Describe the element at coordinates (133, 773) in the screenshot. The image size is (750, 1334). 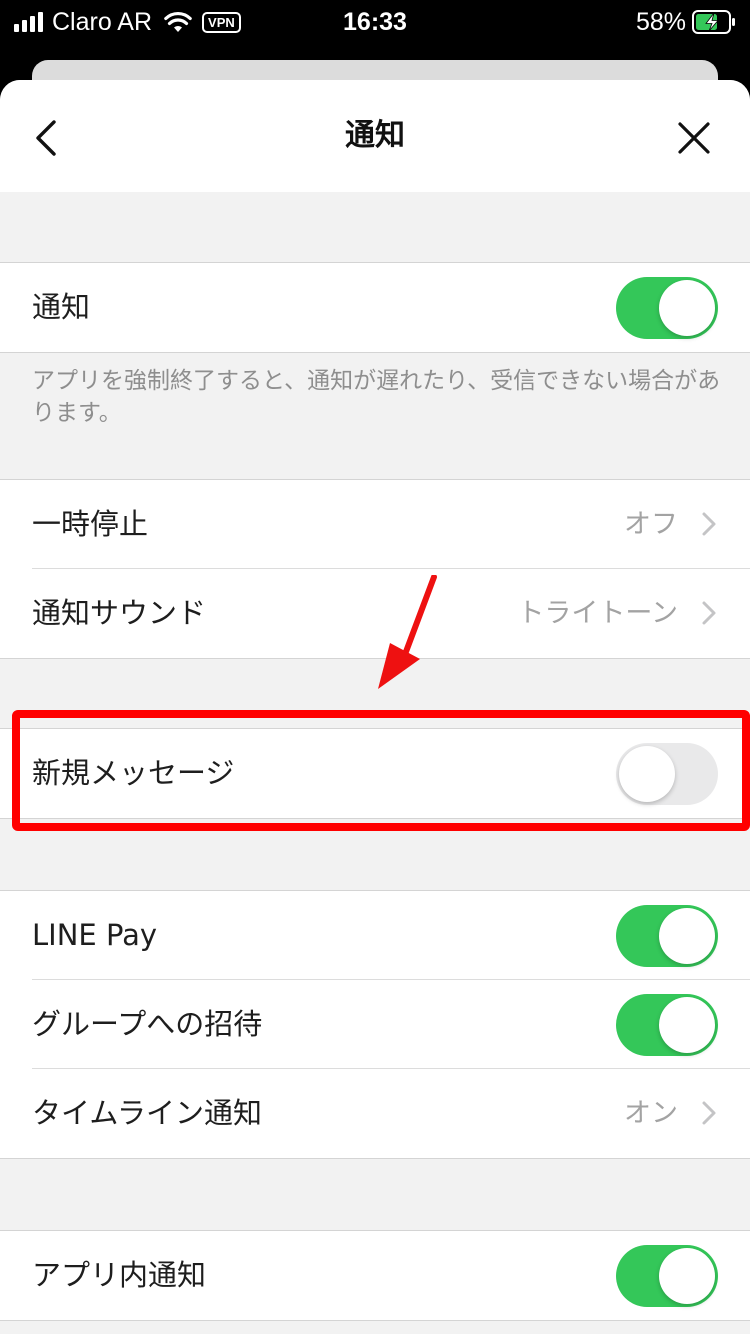
I see `new-message-label: 新規メッセージ` at that location.